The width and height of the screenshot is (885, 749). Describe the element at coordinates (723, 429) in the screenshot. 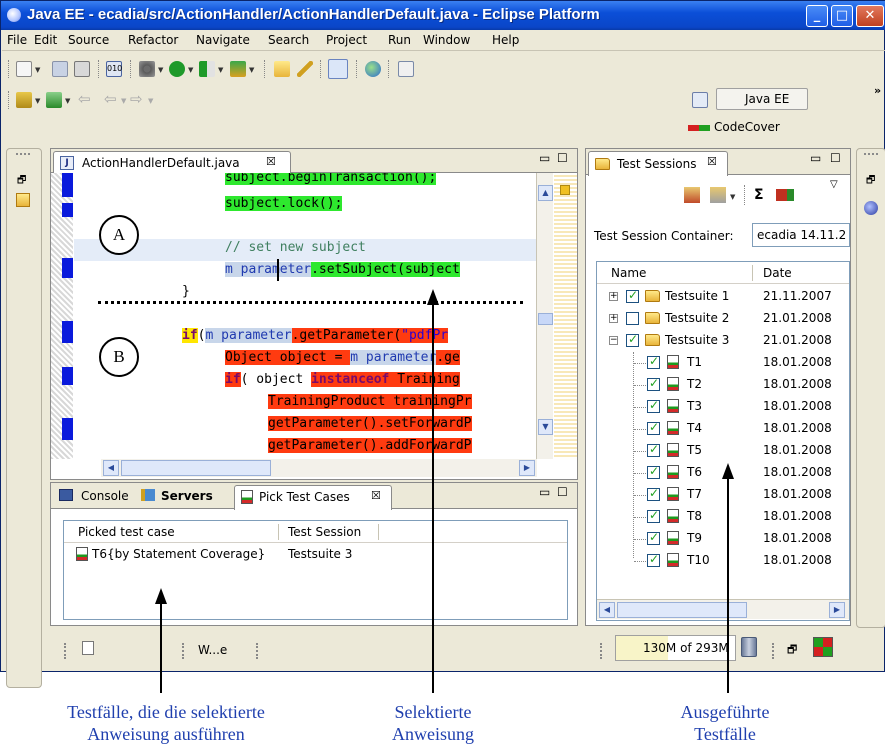

I see `tree-row-test-case: T4 18.01.2008` at that location.